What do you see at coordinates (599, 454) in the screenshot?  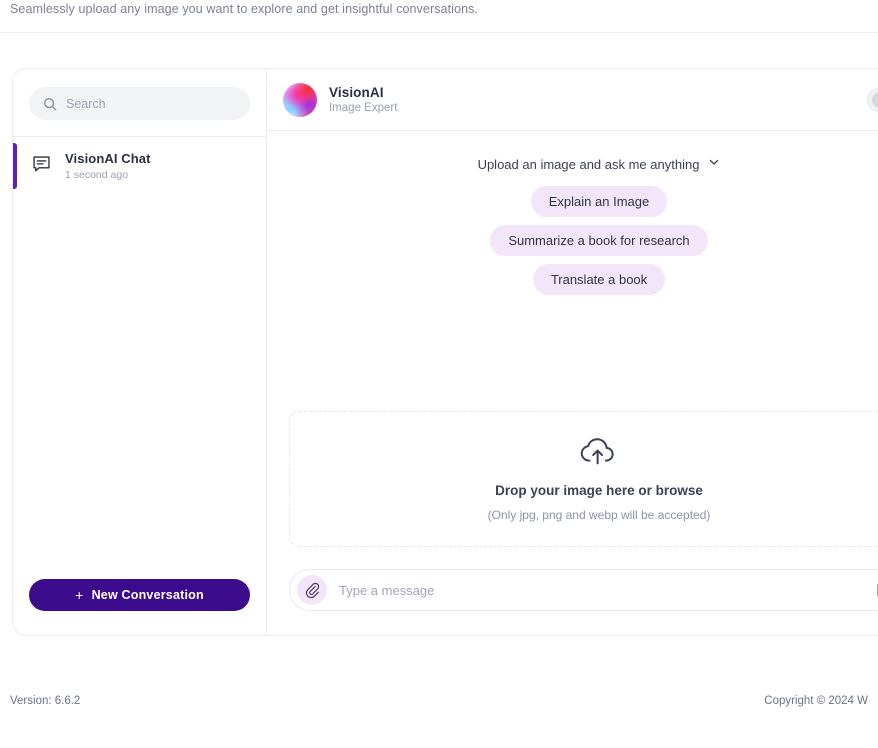 I see `cloud-upload-icon` at bounding box center [599, 454].